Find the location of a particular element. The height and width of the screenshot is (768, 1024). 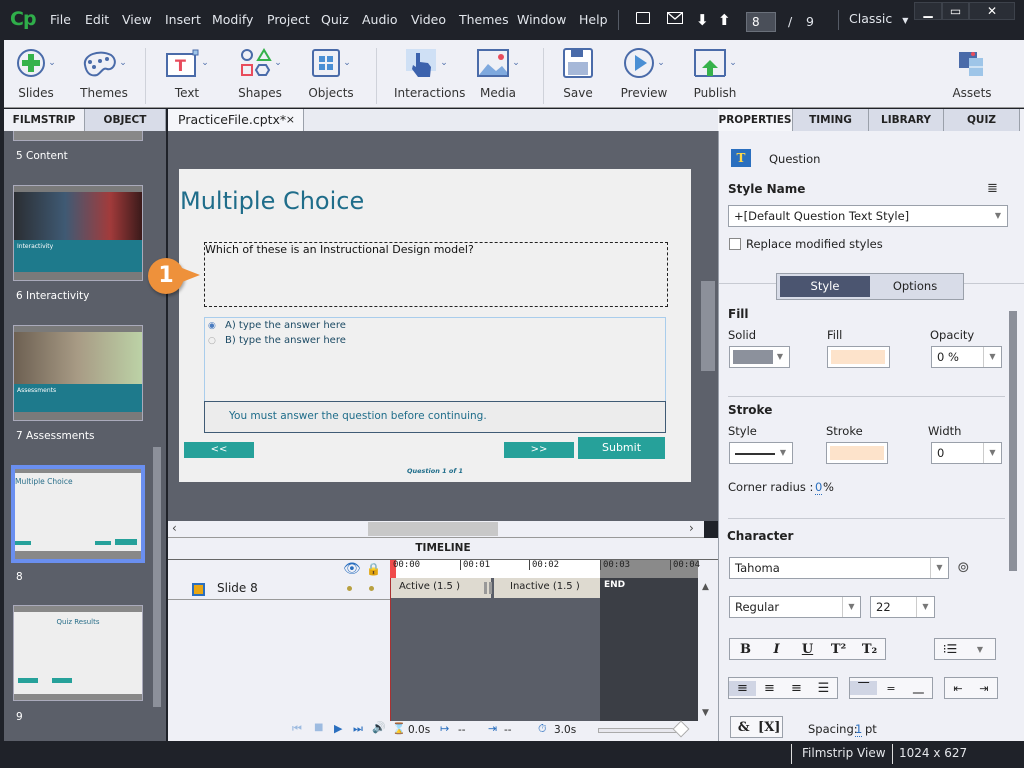

scroll-up-icon: ▲ is located at coordinates (705, 587).